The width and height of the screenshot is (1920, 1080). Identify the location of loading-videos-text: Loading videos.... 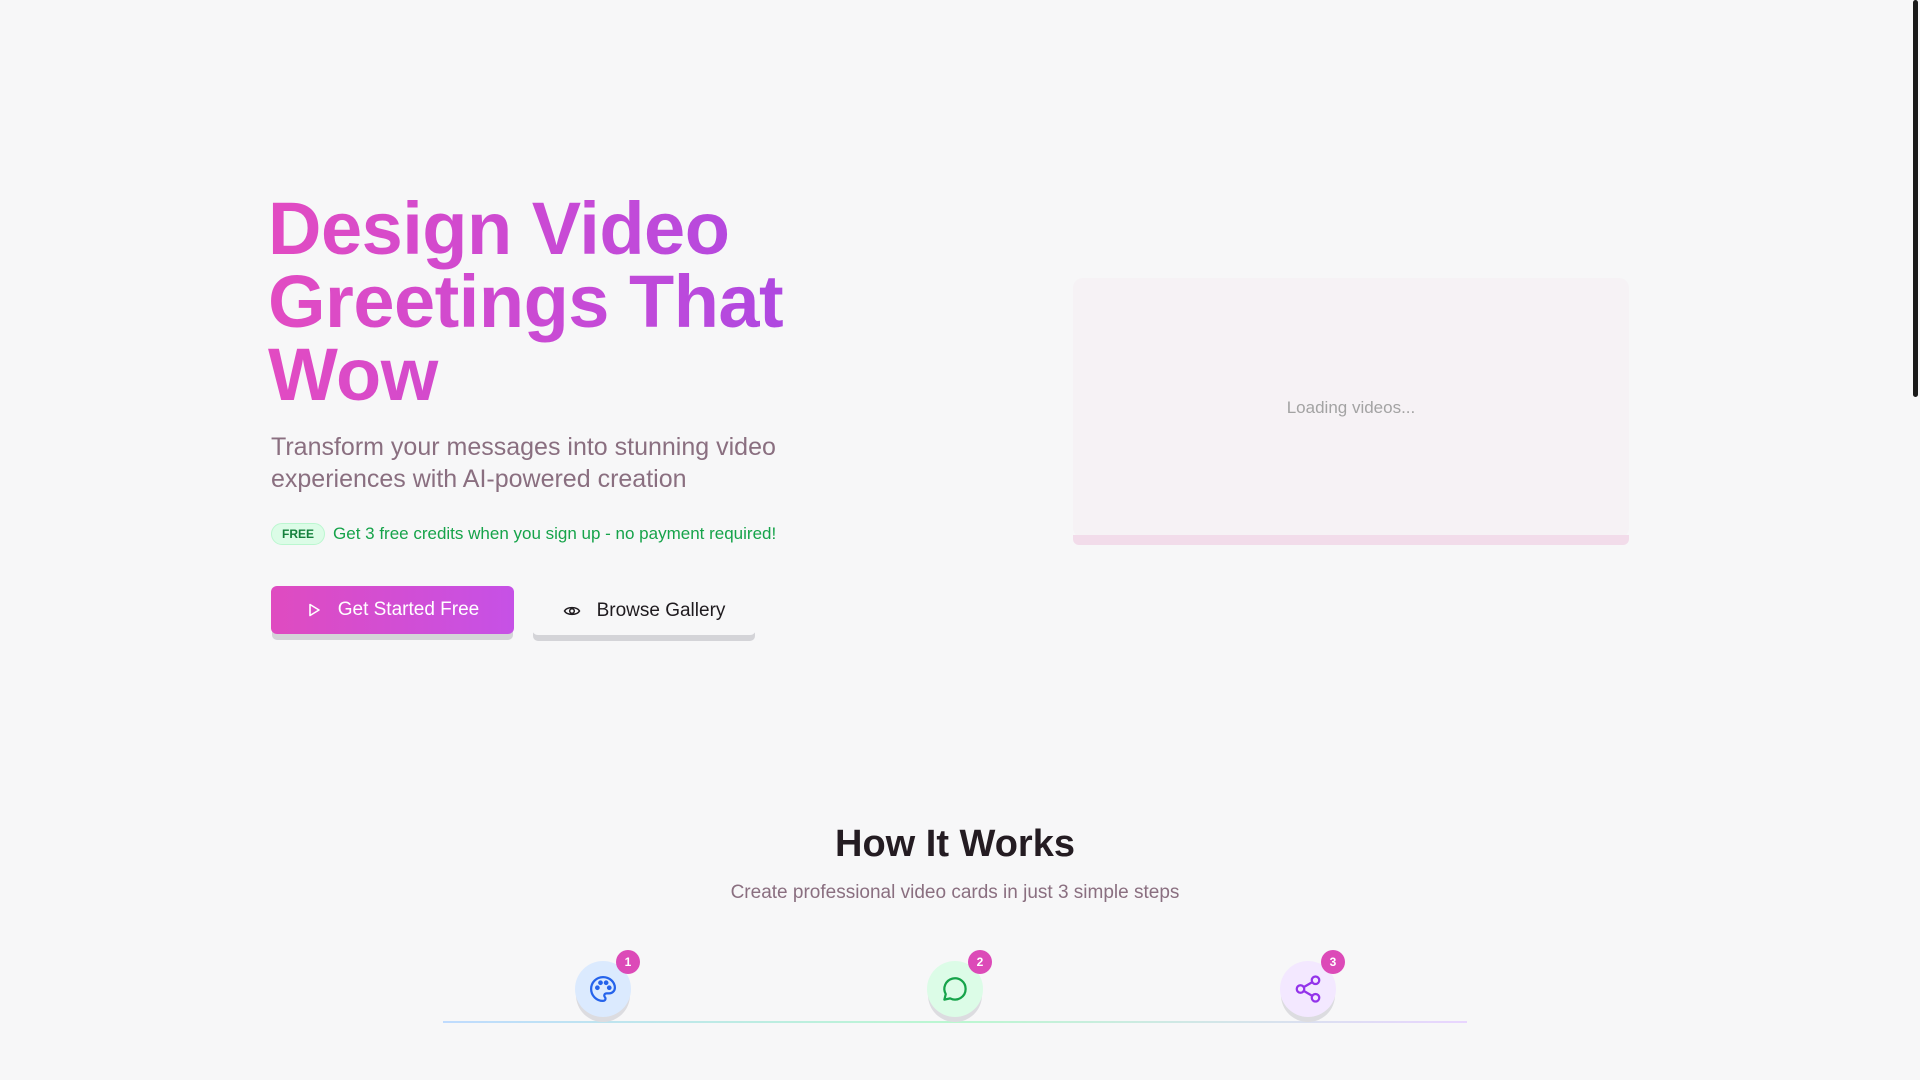
(1351, 407).